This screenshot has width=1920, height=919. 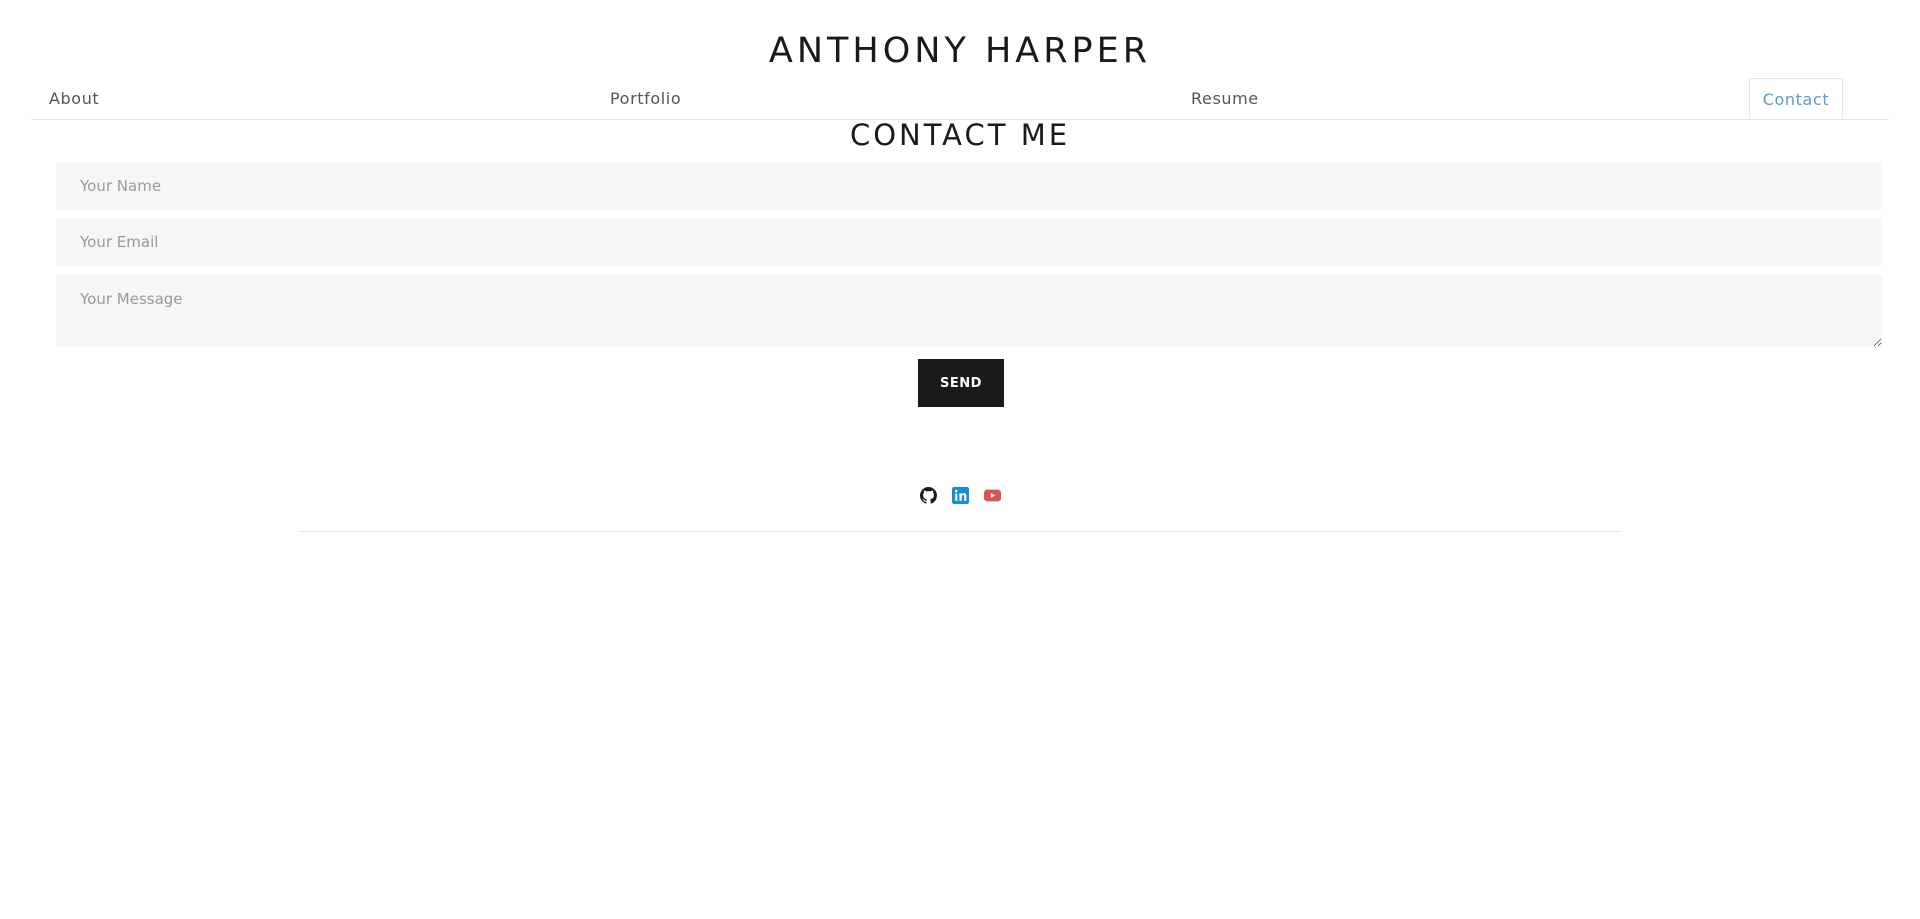 What do you see at coordinates (960, 135) in the screenshot?
I see `contact-title: CONTACT ME` at bounding box center [960, 135].